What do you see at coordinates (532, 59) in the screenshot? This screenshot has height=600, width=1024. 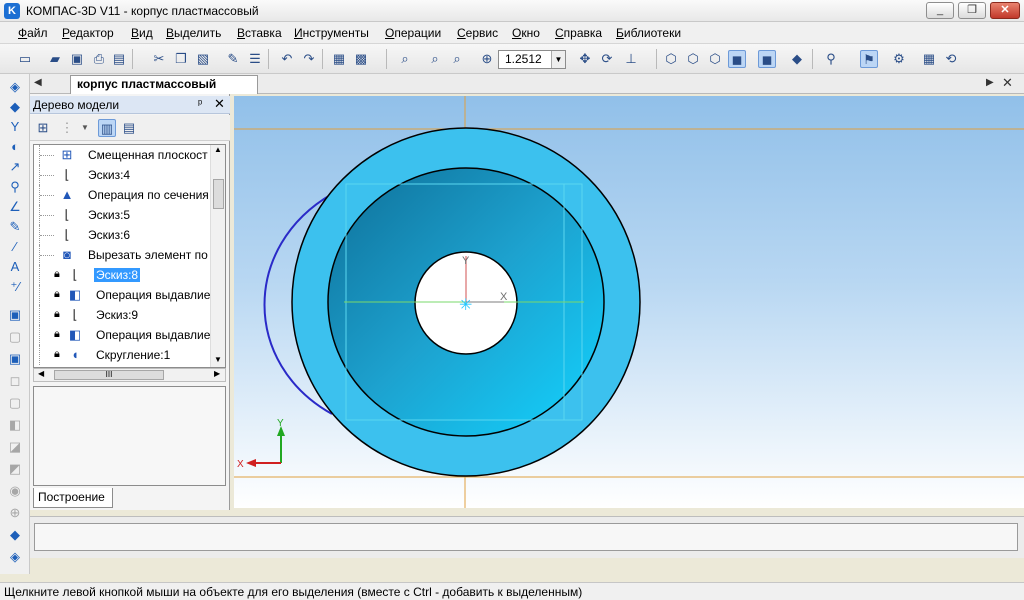 I see `zoom-scale-combobox: 1.2512 ▼` at bounding box center [532, 59].